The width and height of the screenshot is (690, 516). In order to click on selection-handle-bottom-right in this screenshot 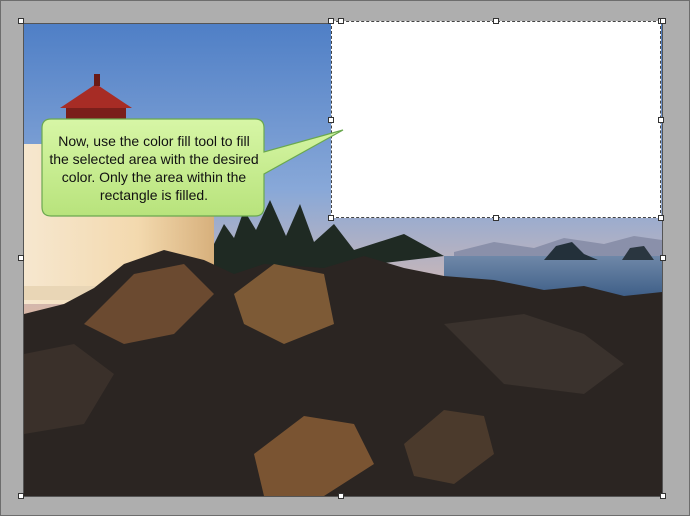, I will do `click(661, 218)`.